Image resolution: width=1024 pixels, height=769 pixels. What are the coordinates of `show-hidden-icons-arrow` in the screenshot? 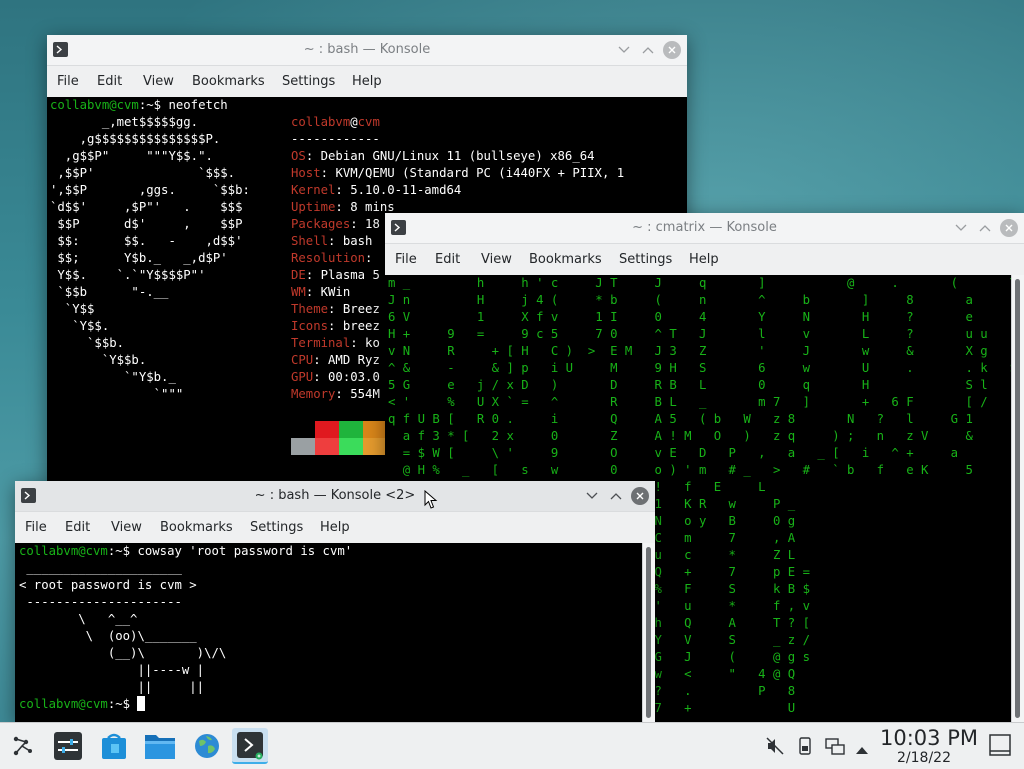 It's located at (862, 749).